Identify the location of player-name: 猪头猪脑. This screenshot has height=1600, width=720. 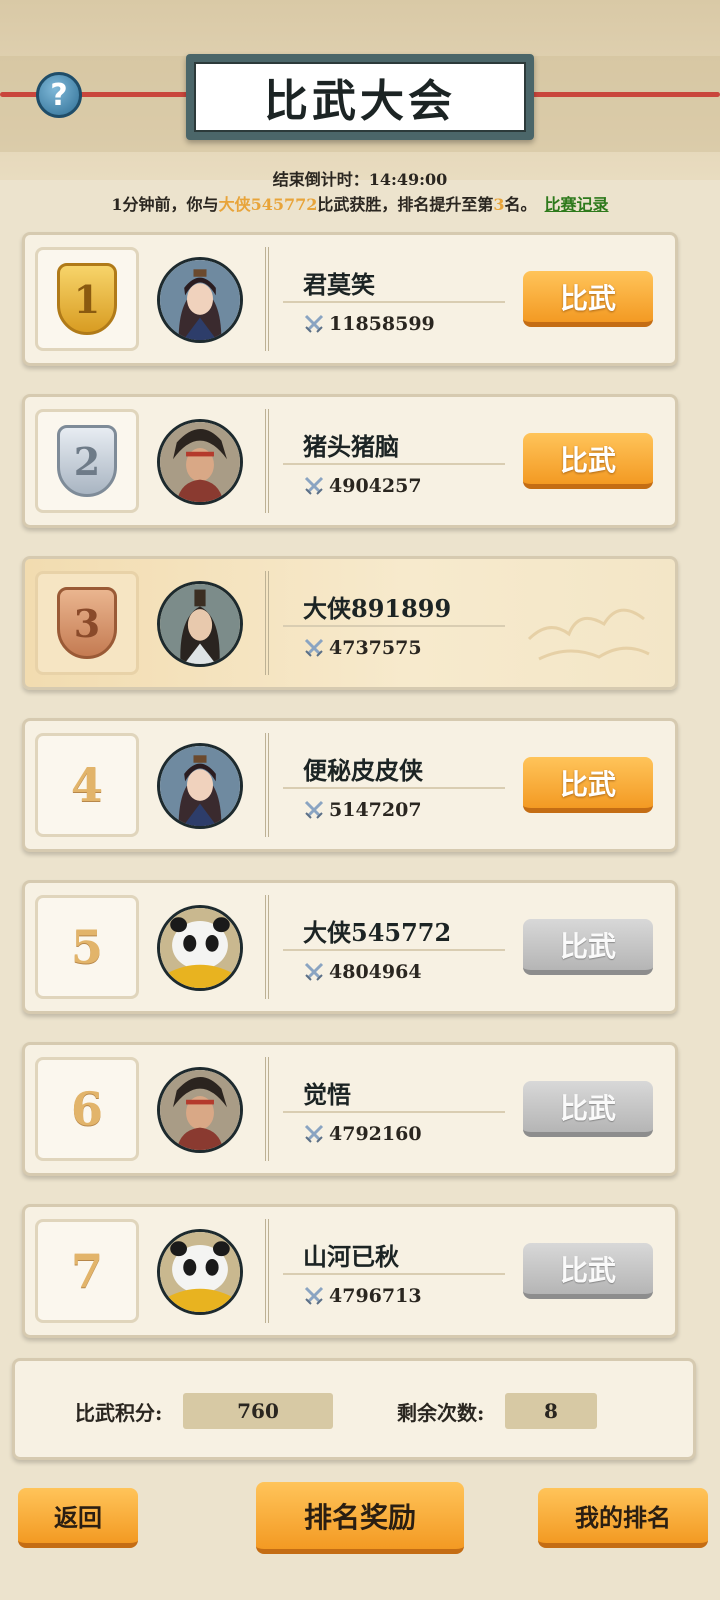
(351, 446).